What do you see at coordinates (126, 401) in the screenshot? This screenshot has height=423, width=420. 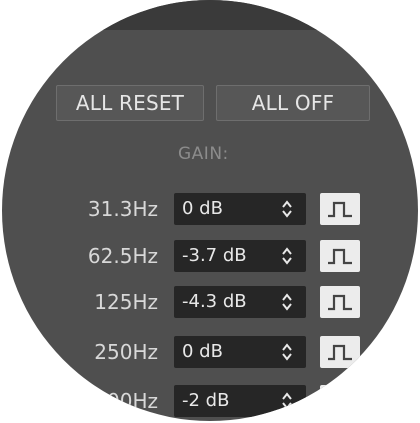 I see `band-frequency-label: 500Hz` at bounding box center [126, 401].